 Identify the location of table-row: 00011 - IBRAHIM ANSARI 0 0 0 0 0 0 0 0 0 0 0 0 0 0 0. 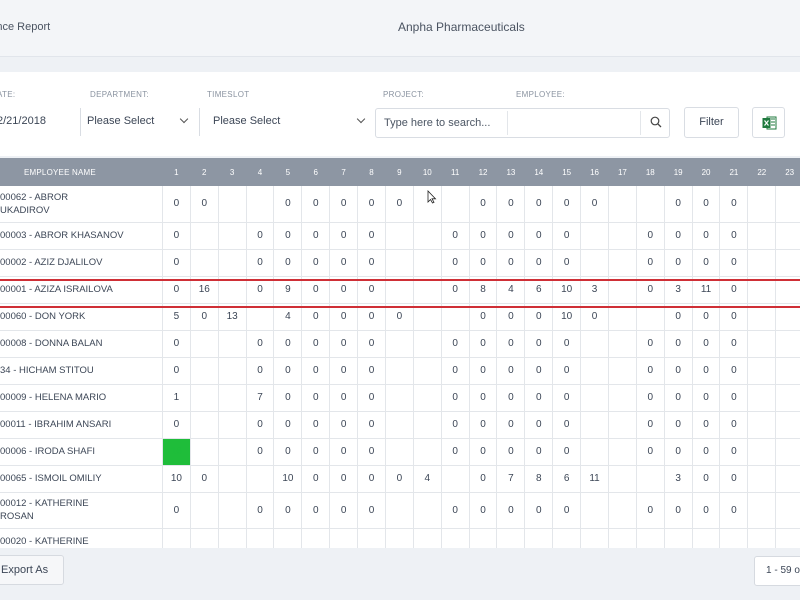
(400, 425).